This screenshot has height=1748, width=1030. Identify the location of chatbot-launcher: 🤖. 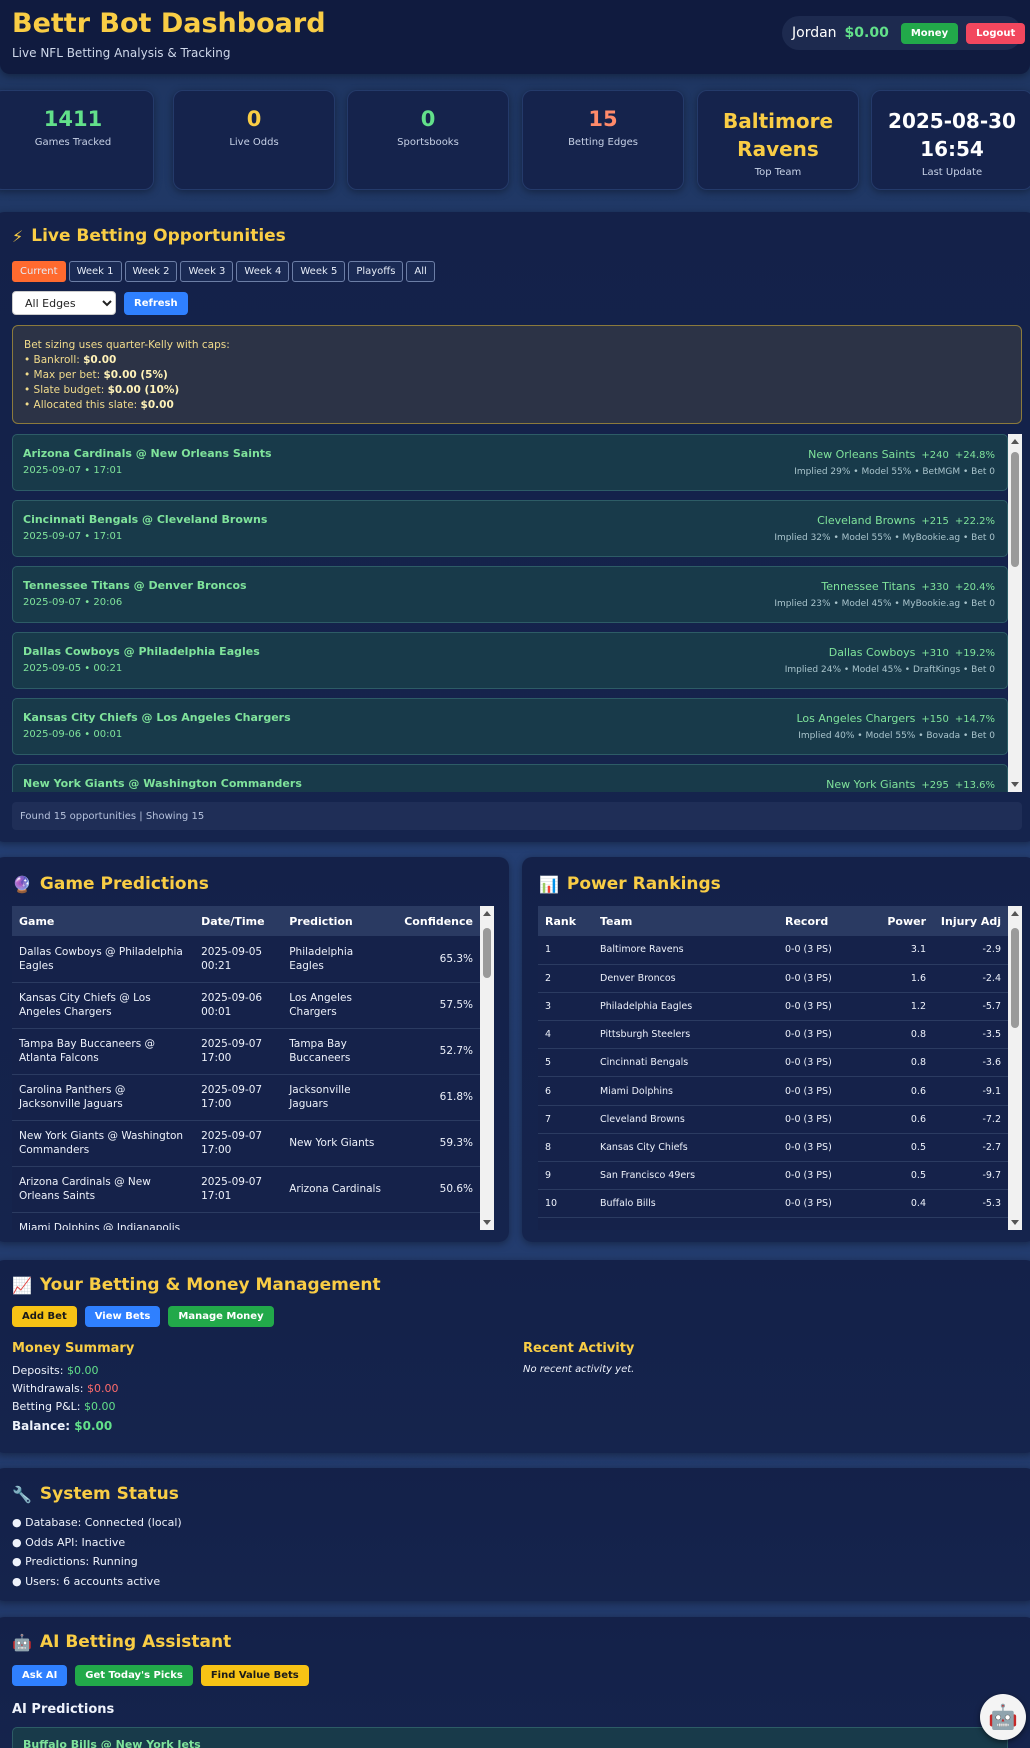
(1003, 1717).